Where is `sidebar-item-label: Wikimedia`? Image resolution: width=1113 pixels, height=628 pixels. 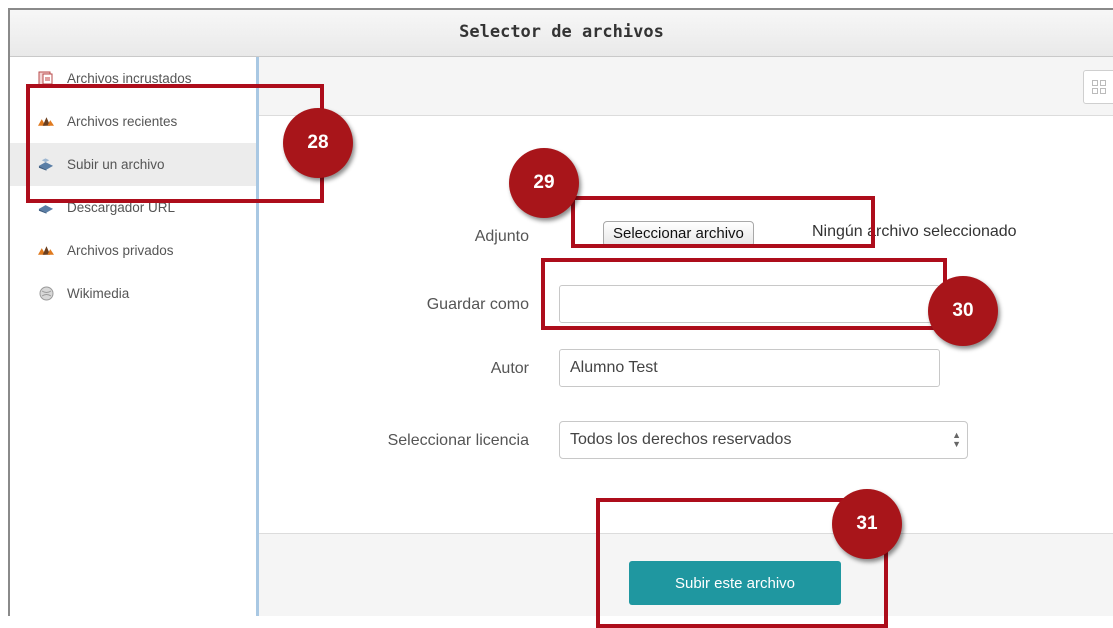 sidebar-item-label: Wikimedia is located at coordinates (98, 293).